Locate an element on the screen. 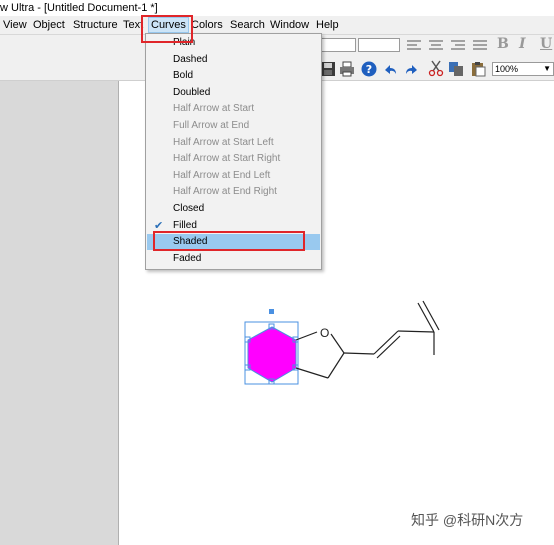 The width and height of the screenshot is (554, 545). menu-item-bold: Bold is located at coordinates (233, 76).